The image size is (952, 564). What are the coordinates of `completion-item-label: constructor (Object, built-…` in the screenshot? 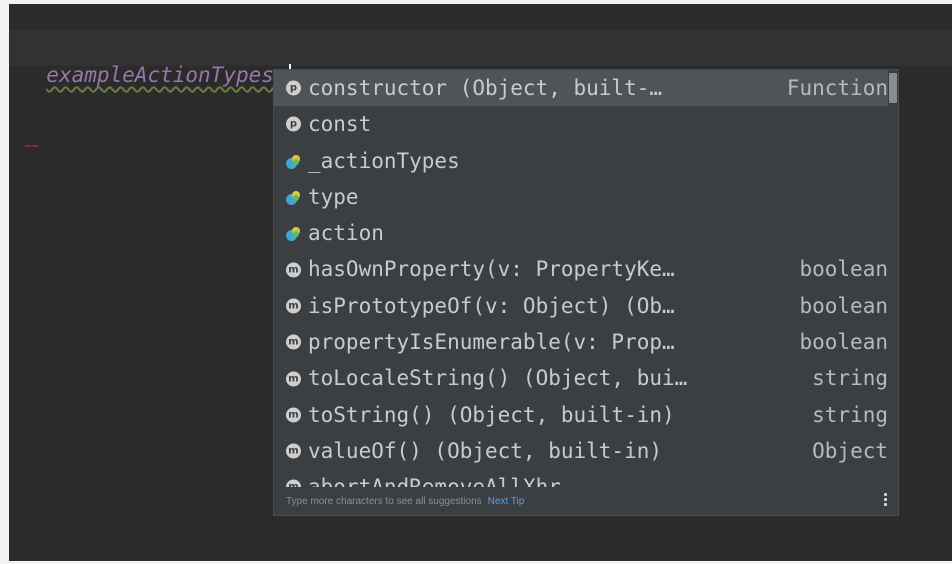 It's located at (485, 88).